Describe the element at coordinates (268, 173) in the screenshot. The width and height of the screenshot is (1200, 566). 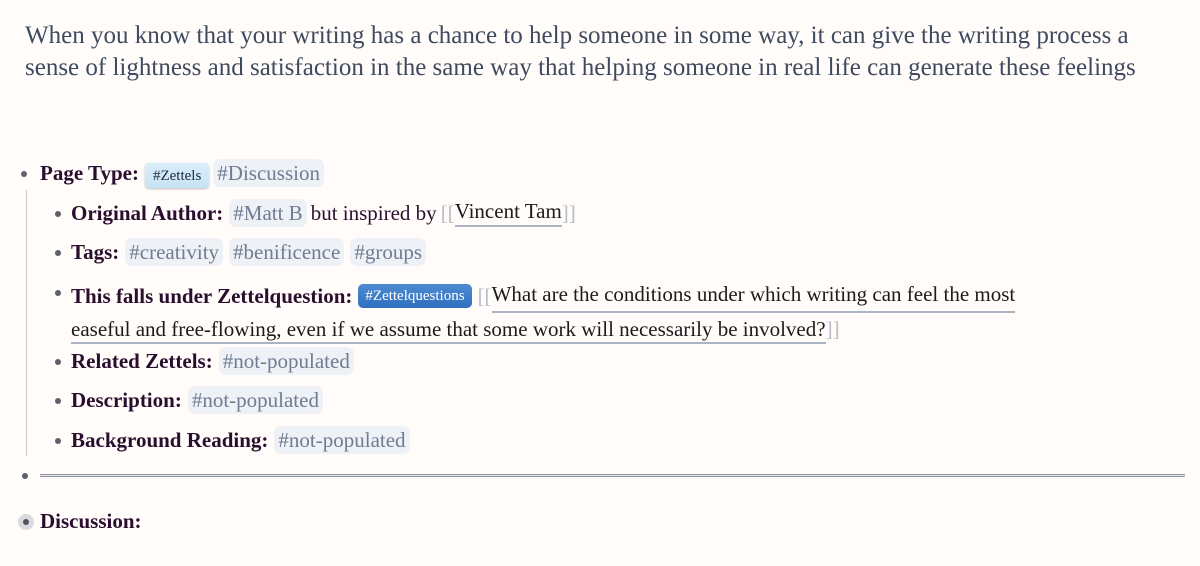
I see `tag-discussion: #Discussion` at that location.